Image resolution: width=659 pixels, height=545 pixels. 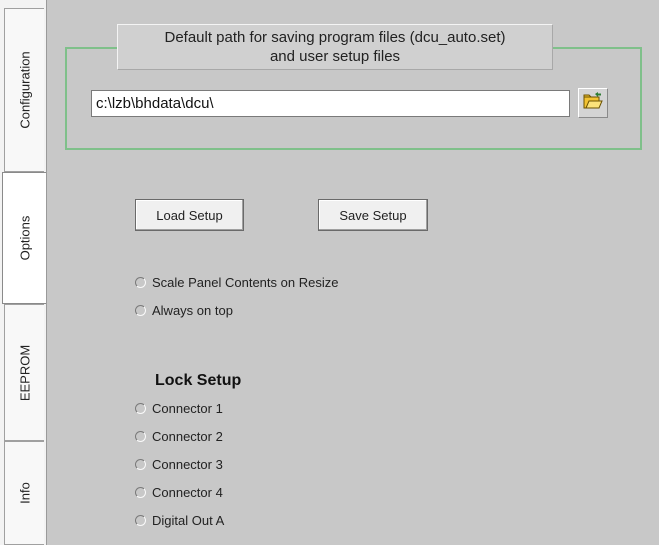 I want to click on tab-options-label: Options, so click(x=24, y=238).